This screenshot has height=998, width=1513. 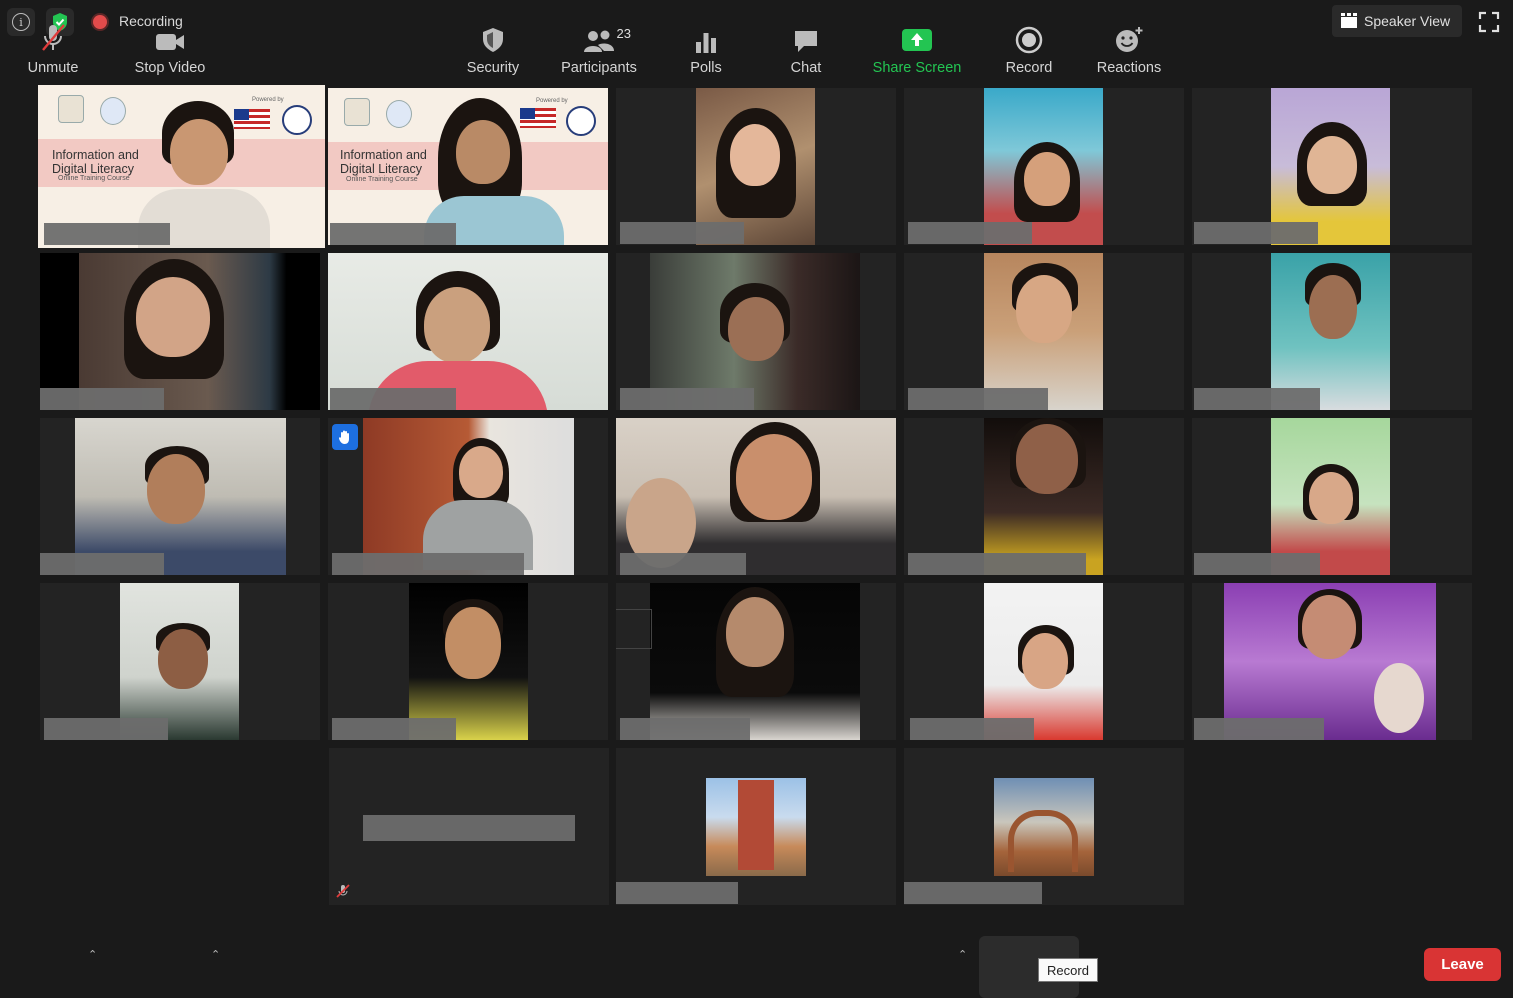 I want to click on top-bar: i Recording Speaker View, so click(x=756, y=22).